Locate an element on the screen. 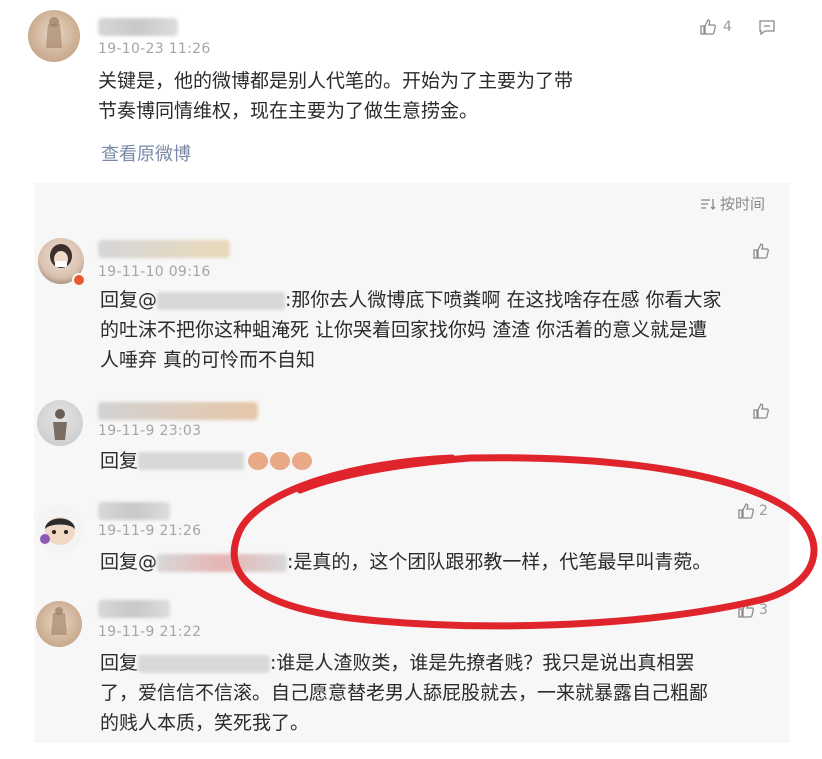  comment-button is located at coordinates (767, 29).